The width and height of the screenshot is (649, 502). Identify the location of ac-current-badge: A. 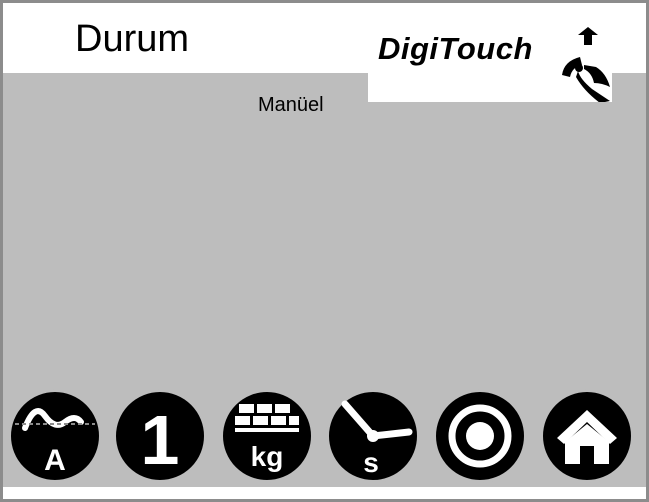
(55, 460).